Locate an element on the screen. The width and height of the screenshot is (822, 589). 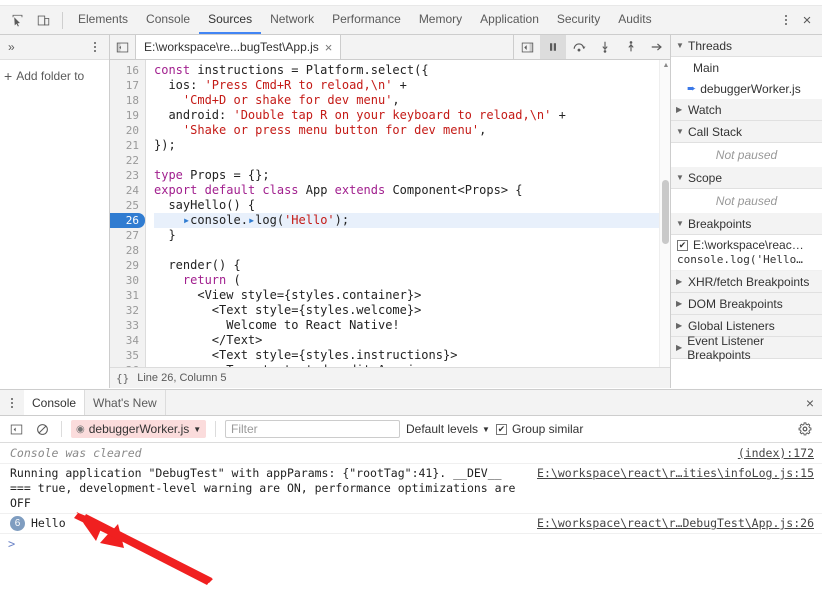
toggle-debugger-sidebar-icon is located at coordinates (527, 47).